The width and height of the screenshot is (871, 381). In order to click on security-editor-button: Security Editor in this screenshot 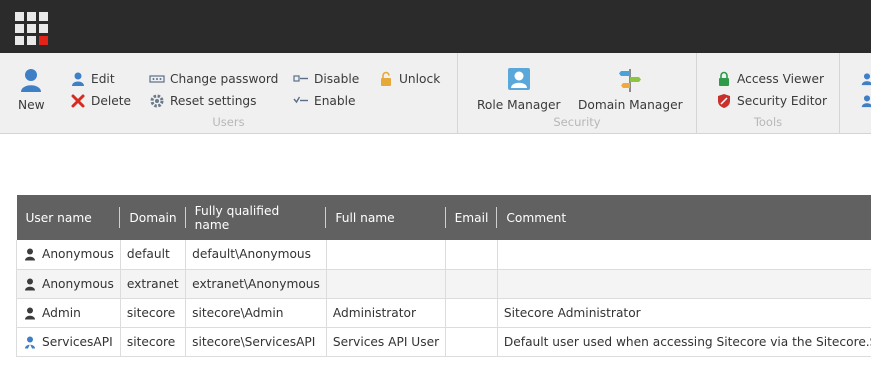, I will do `click(771, 101)`.